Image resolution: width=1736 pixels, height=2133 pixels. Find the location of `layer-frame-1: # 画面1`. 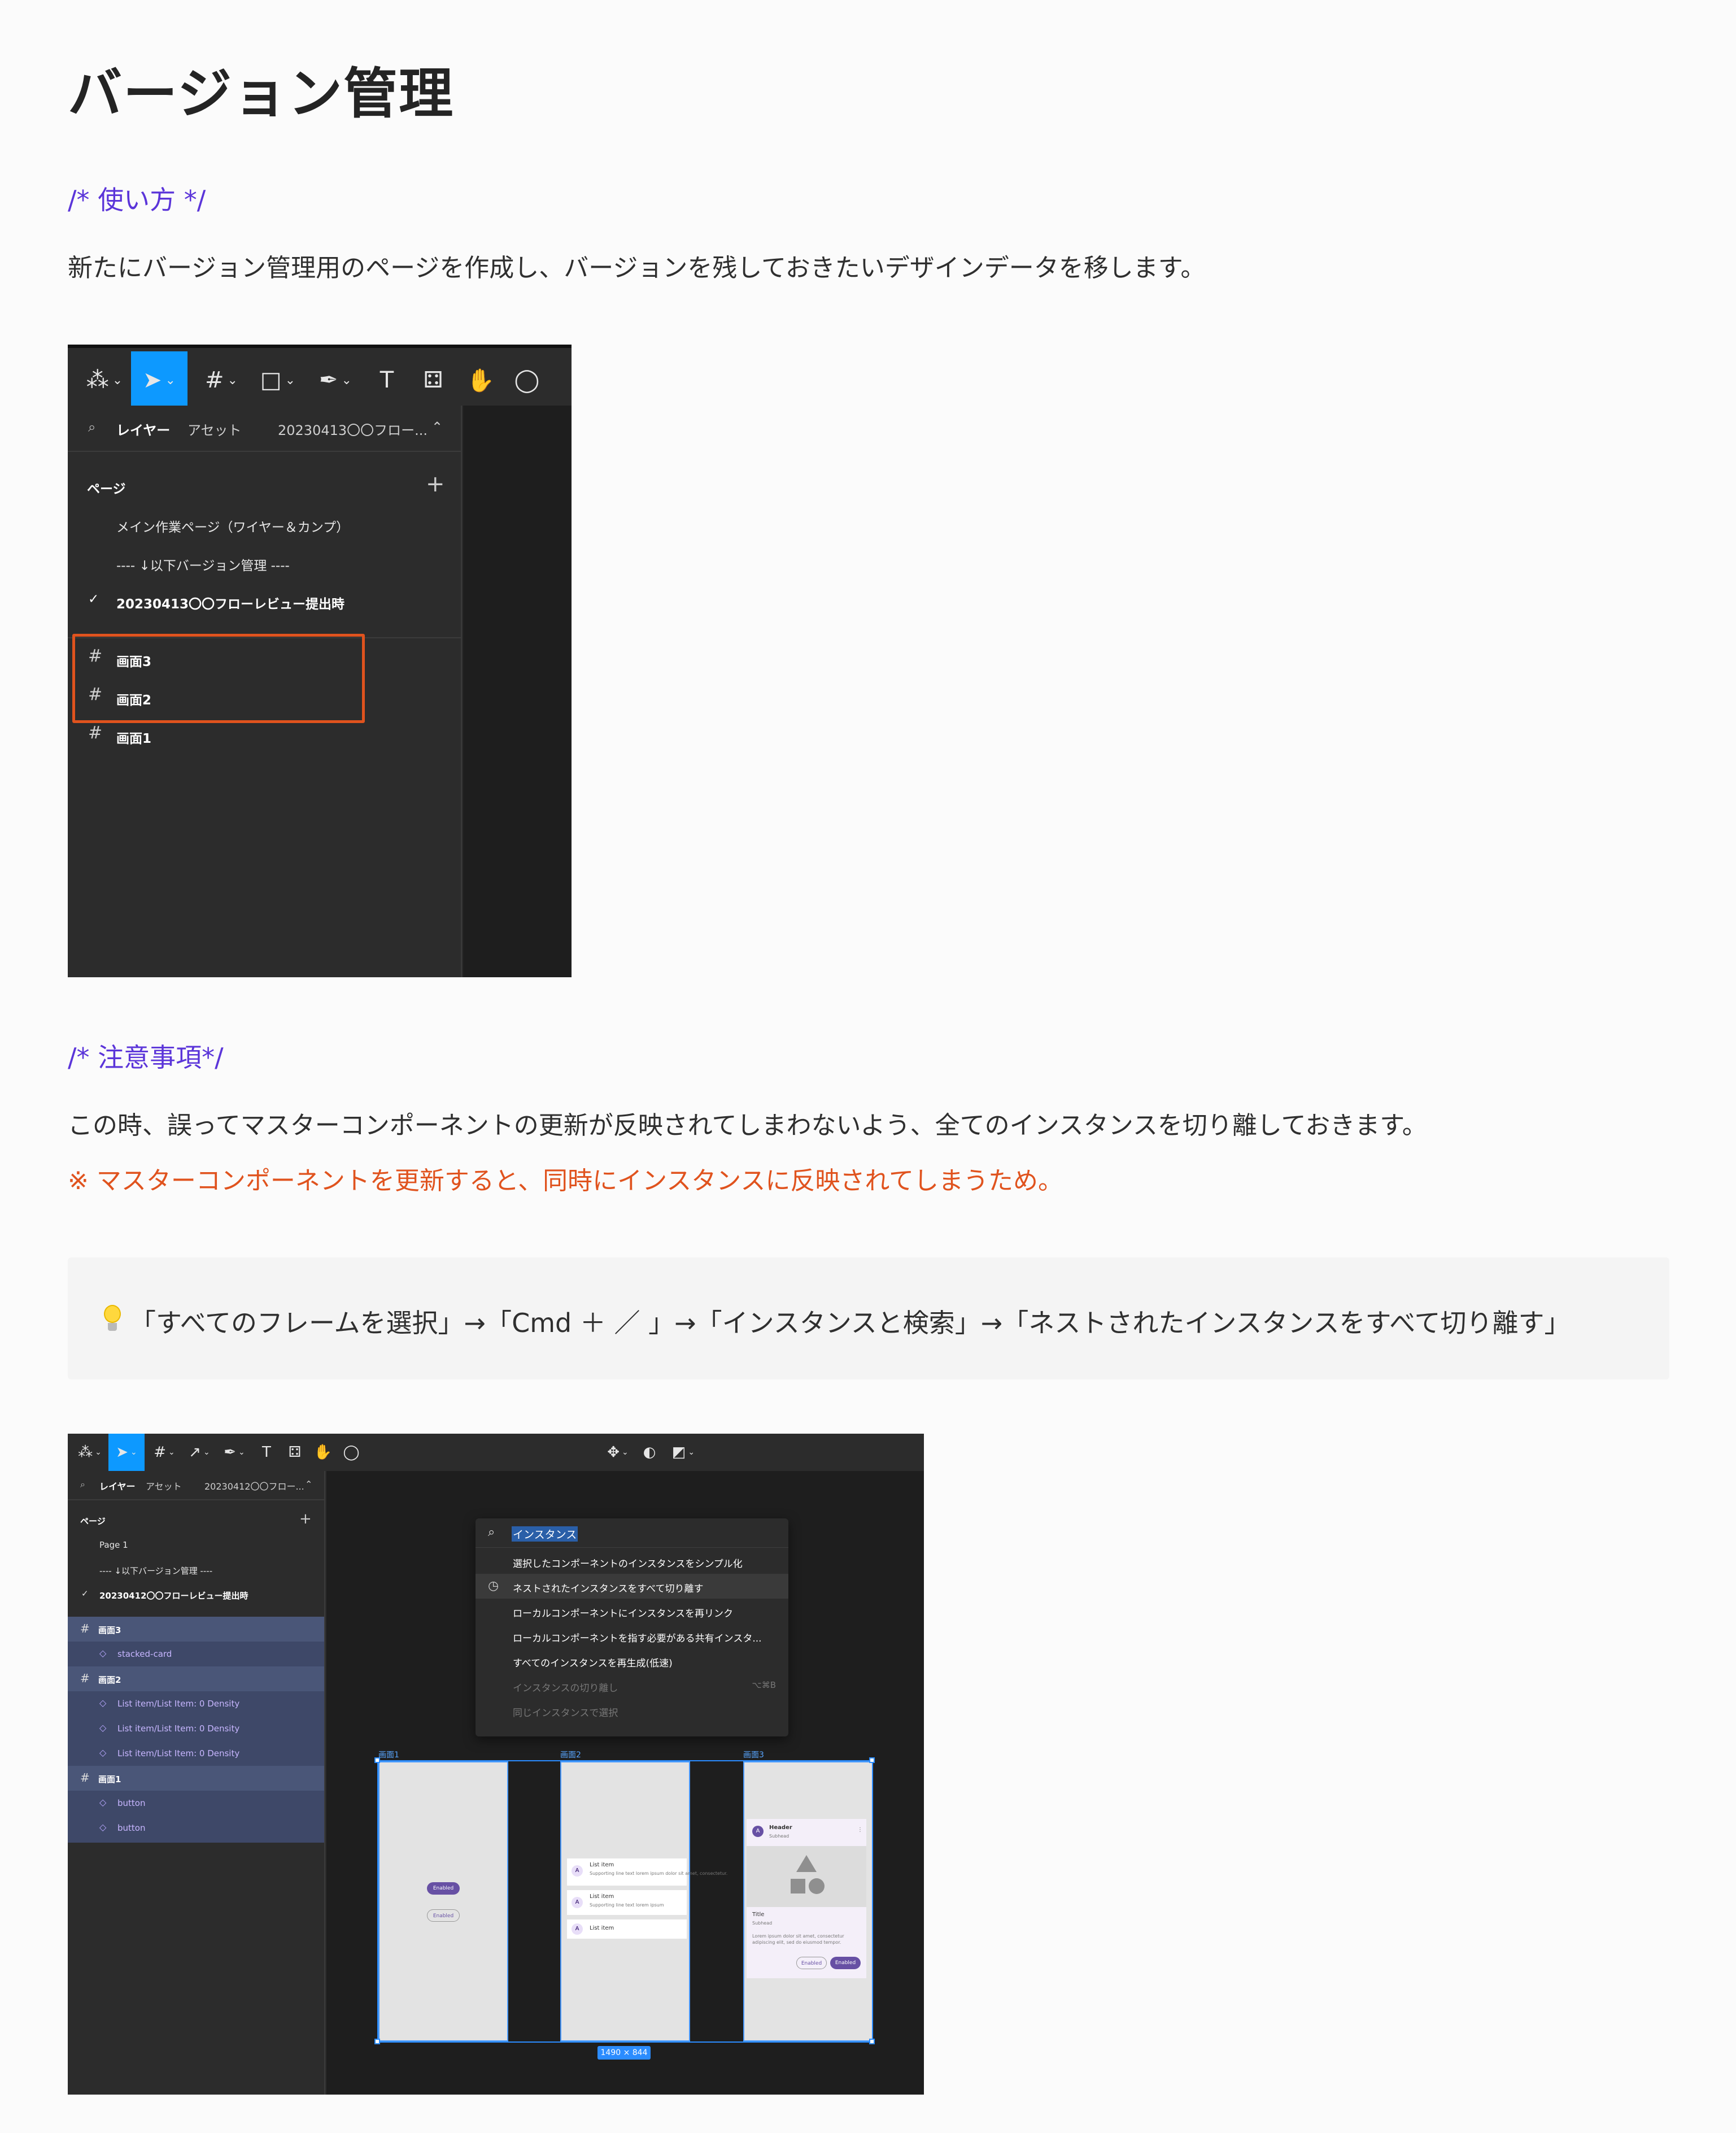

layer-frame-1: # 画面1 is located at coordinates (196, 1779).